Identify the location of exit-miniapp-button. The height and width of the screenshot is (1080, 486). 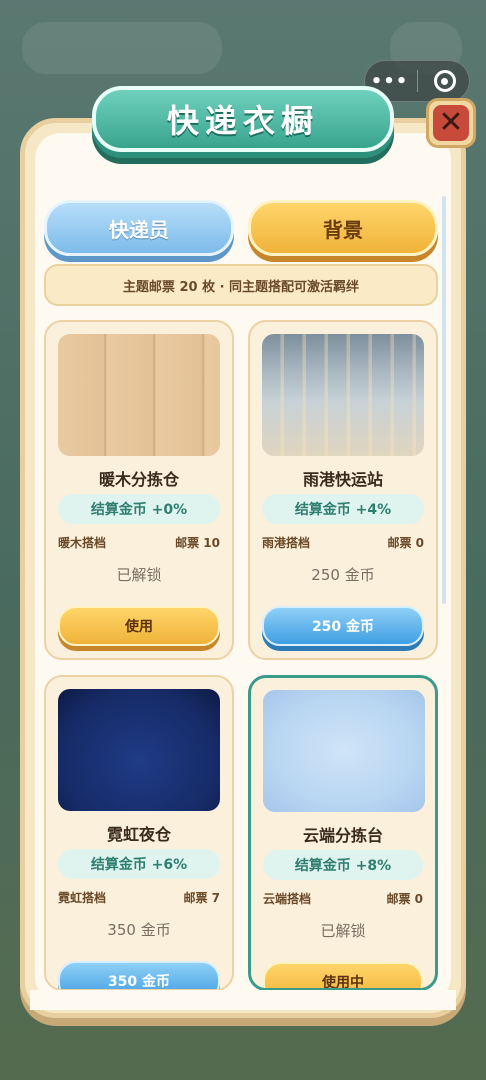
(445, 81).